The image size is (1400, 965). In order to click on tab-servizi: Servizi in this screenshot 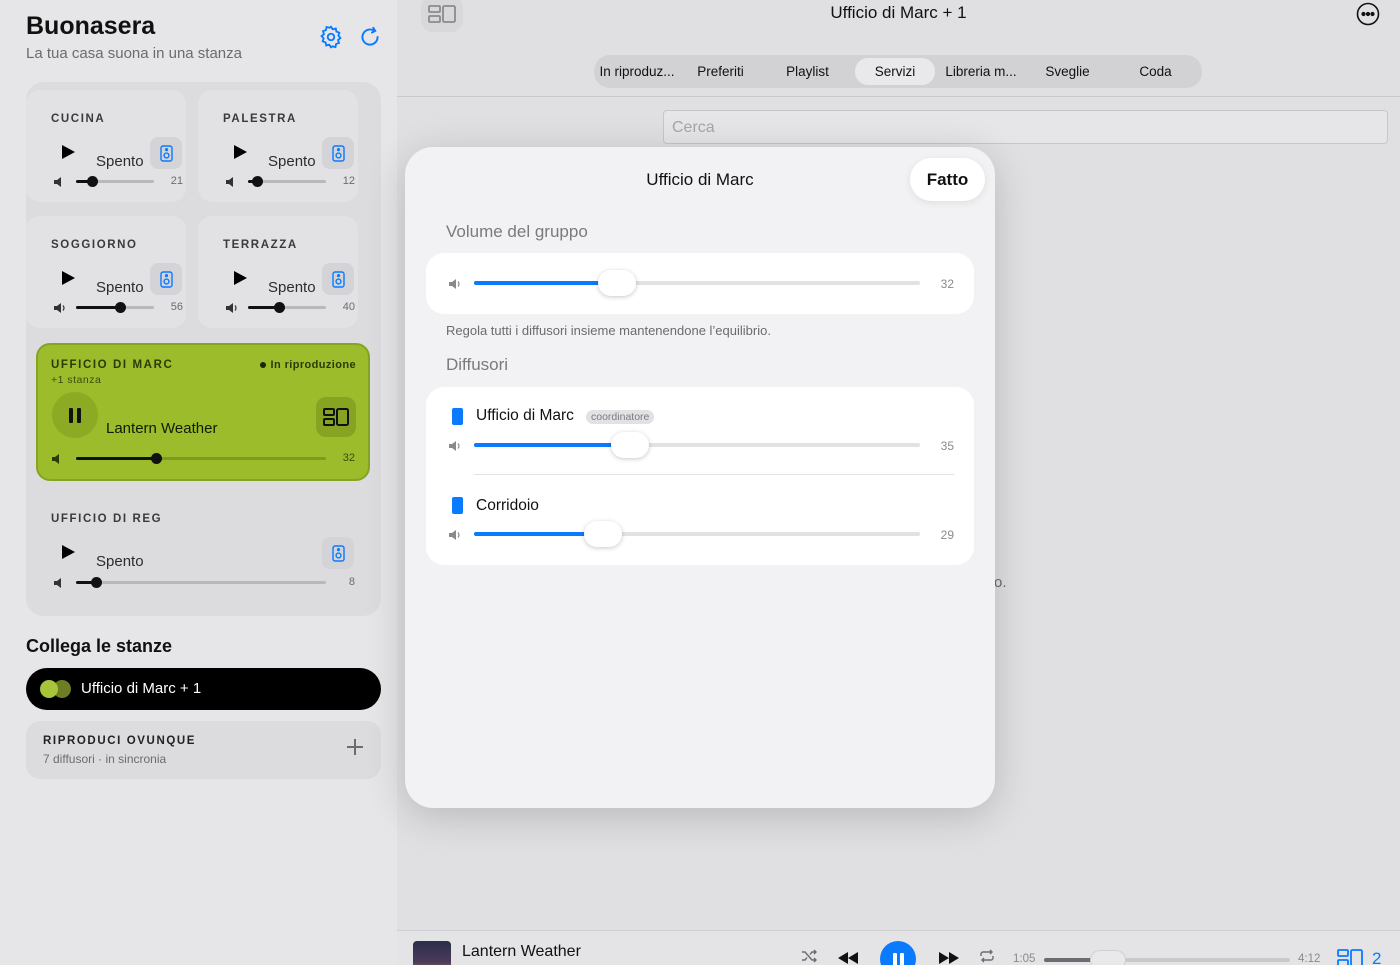, I will do `click(895, 71)`.